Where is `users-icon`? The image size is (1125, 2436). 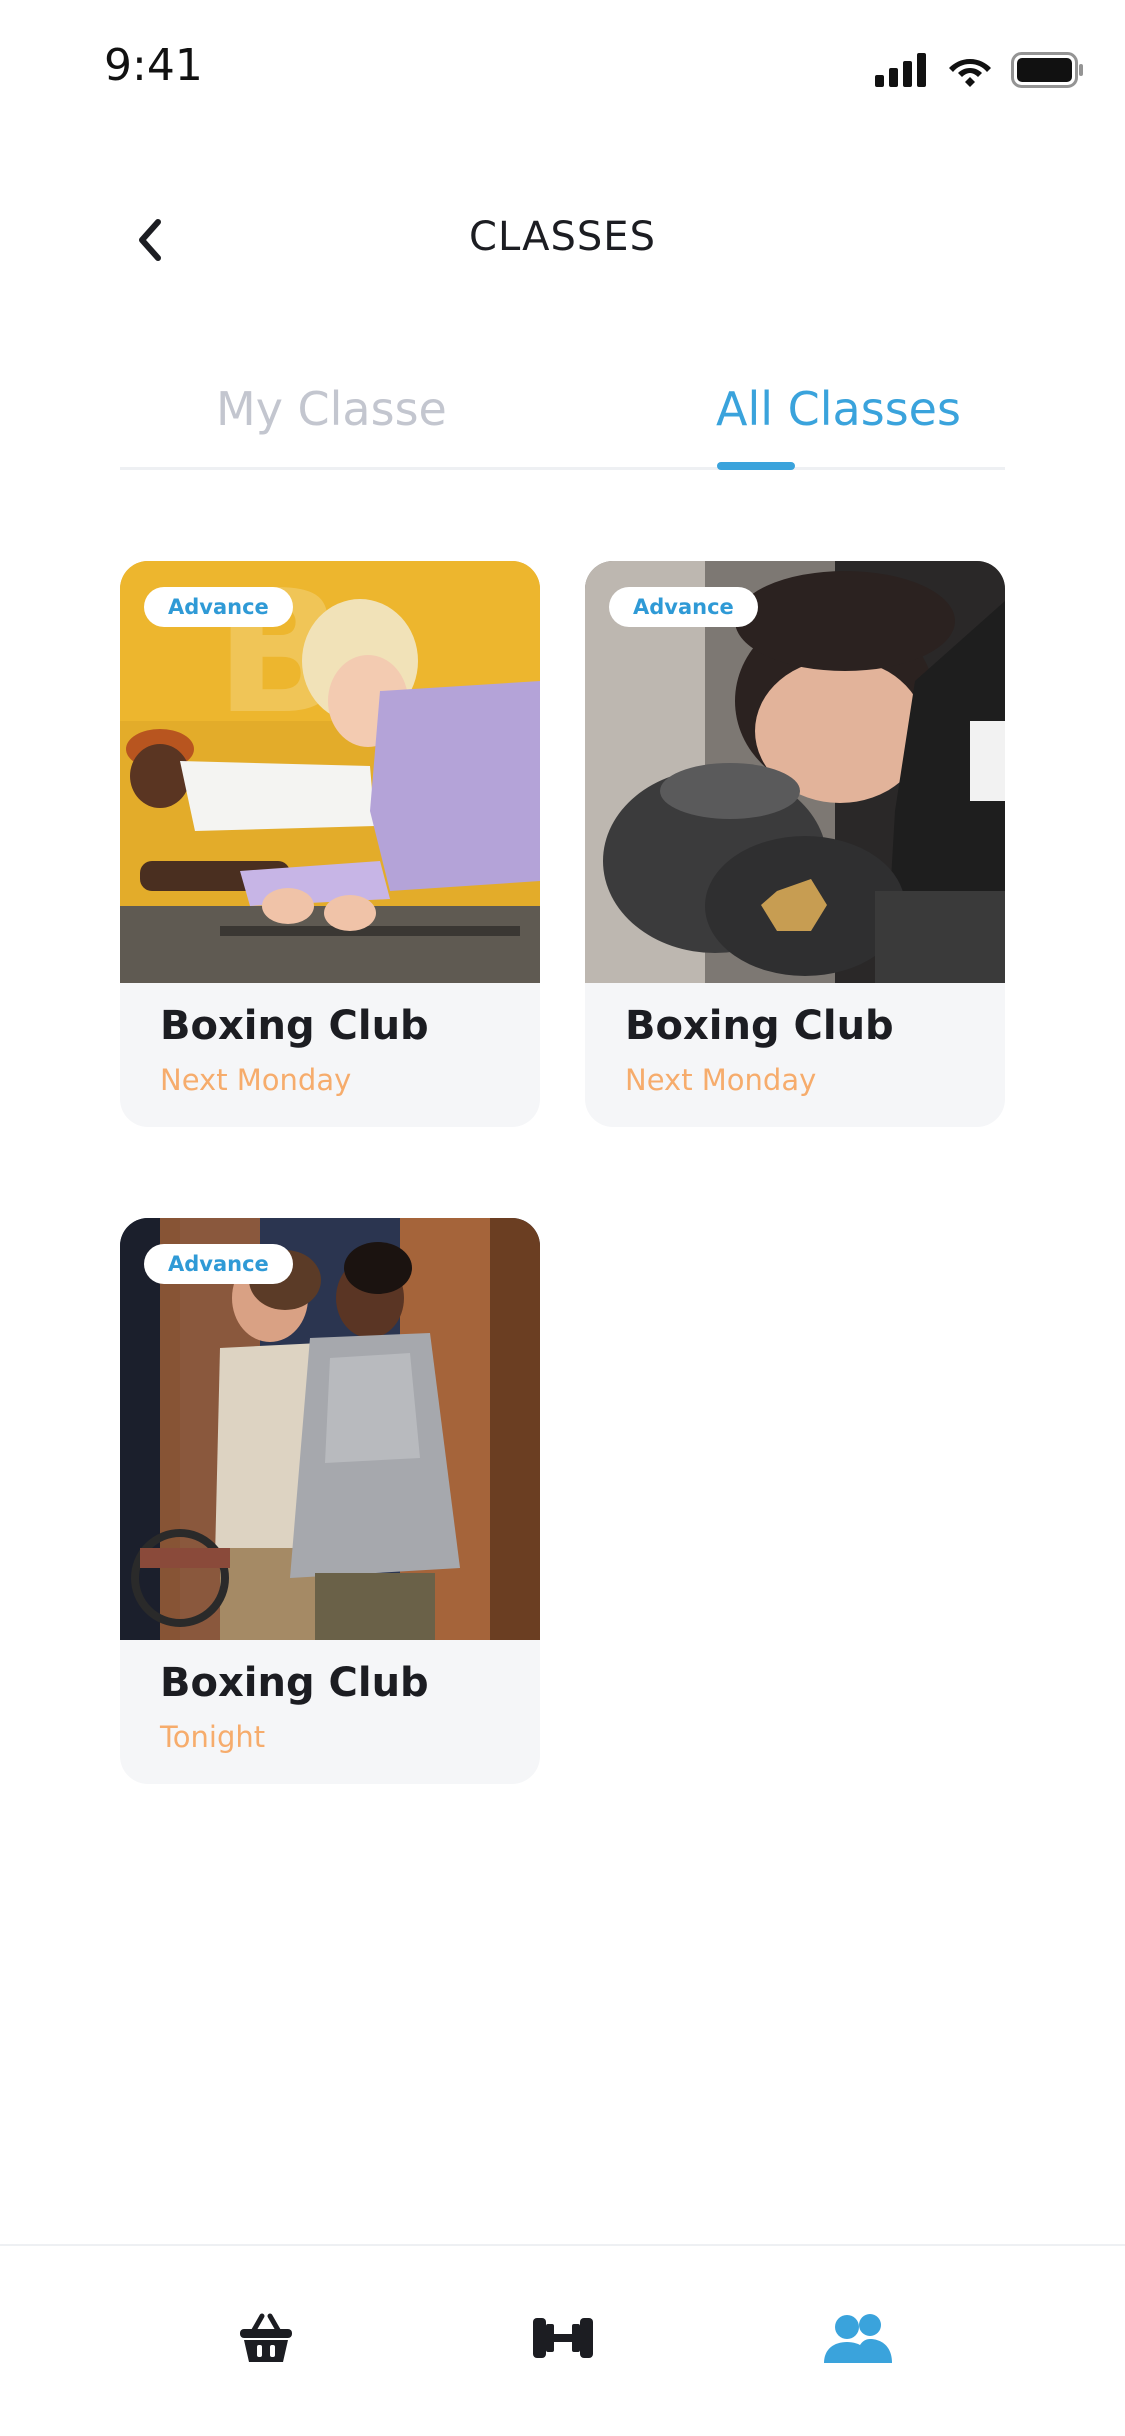
users-icon is located at coordinates (858, 2338).